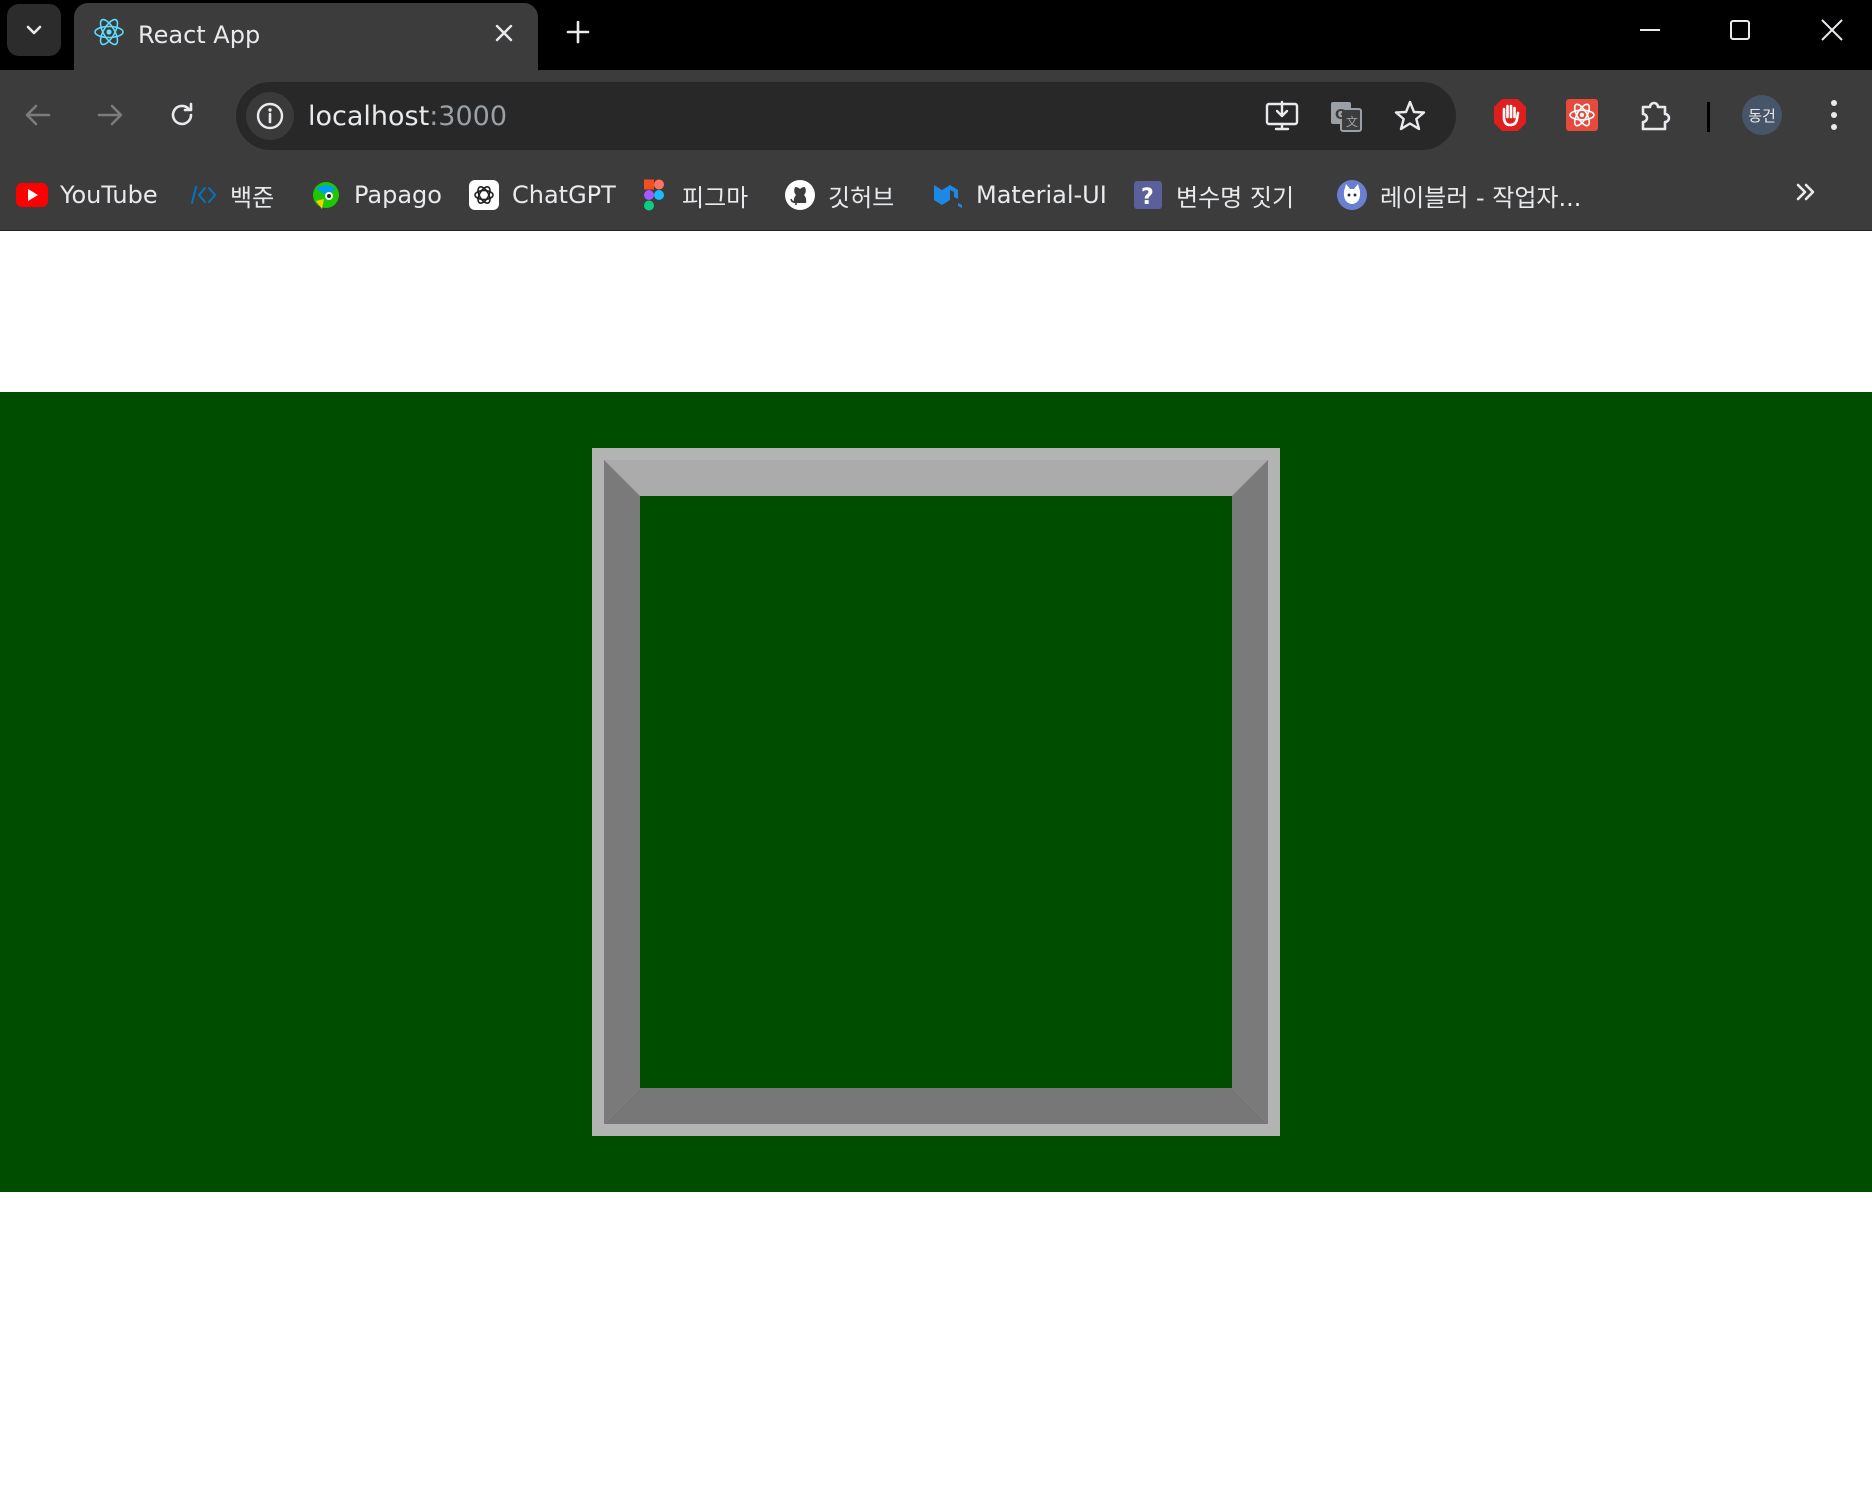  I want to click on extensions-button, so click(1655, 115).